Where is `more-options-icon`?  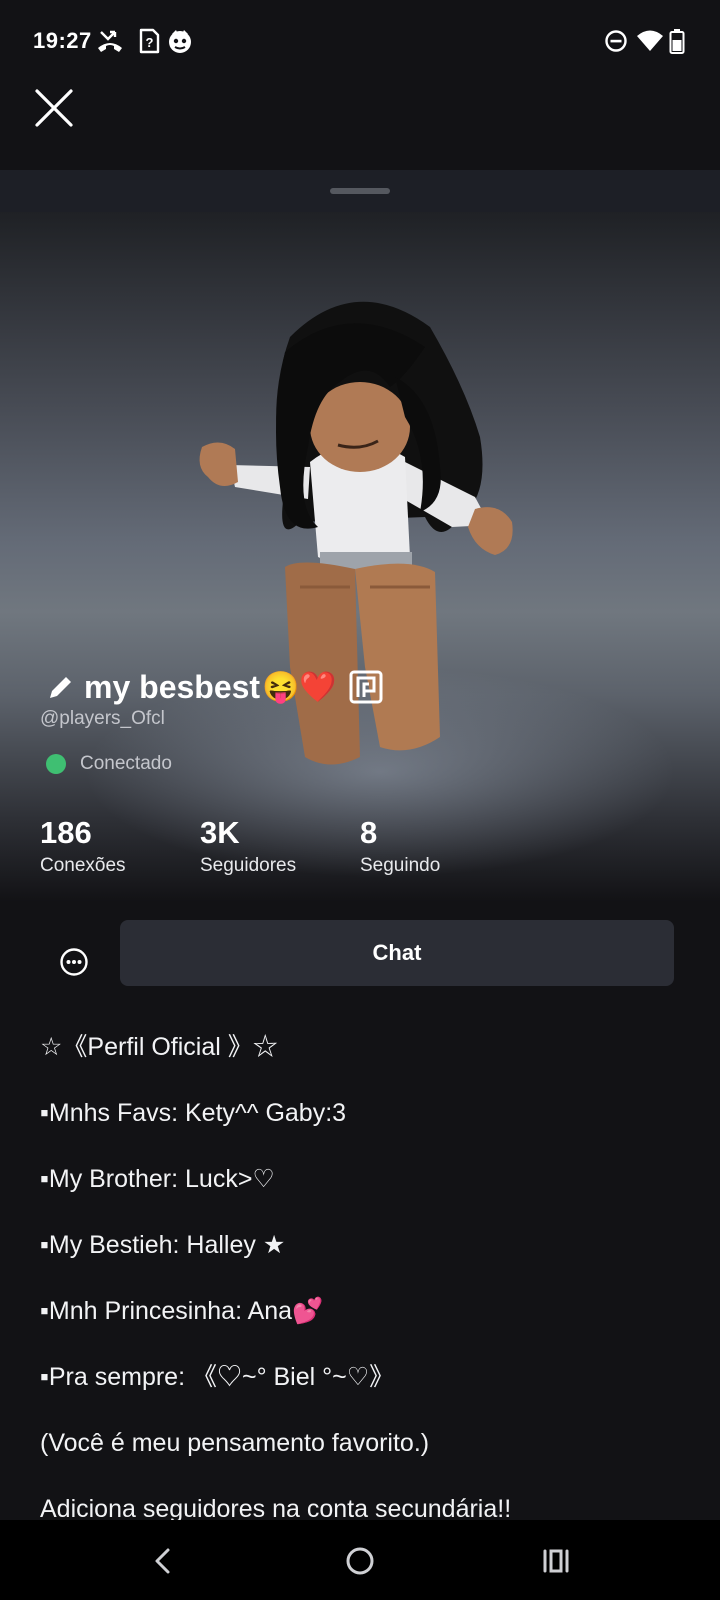 more-options-icon is located at coordinates (74, 962).